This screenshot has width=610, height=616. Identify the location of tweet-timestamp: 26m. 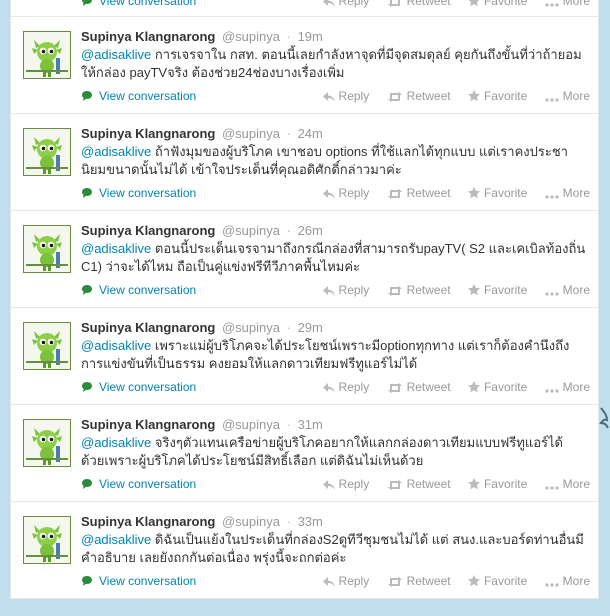
(310, 230).